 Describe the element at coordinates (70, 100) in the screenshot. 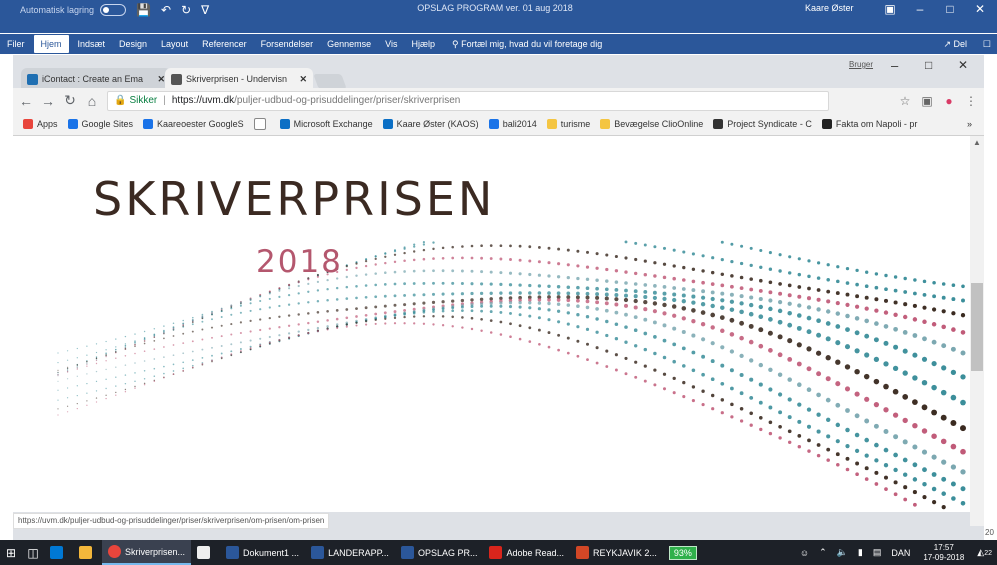

I see `reload-icon: ↻` at that location.